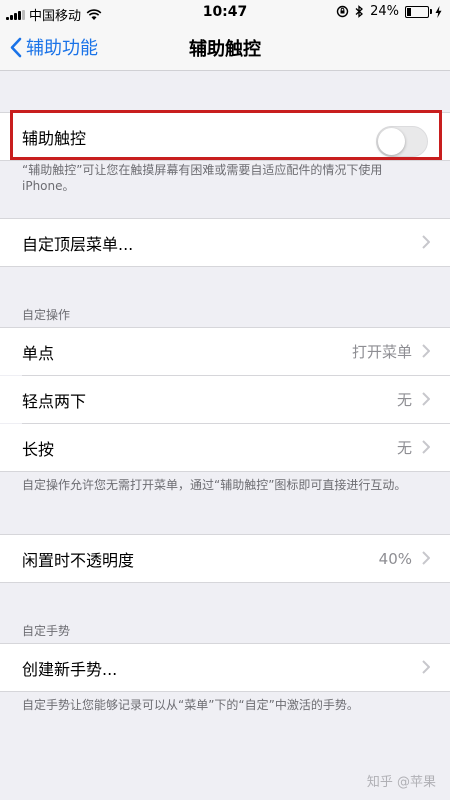  I want to click on idle-opacity-label: 闲置时不透明度, so click(78, 560).